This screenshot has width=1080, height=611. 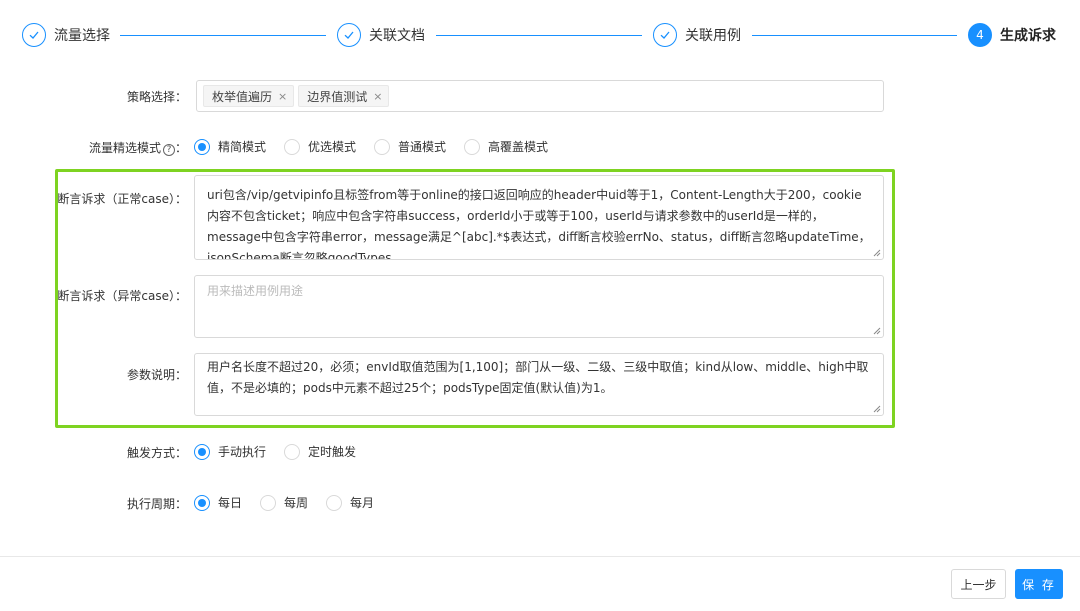 I want to click on strategy-tag: 边界值测试 ×, so click(x=344, y=96).